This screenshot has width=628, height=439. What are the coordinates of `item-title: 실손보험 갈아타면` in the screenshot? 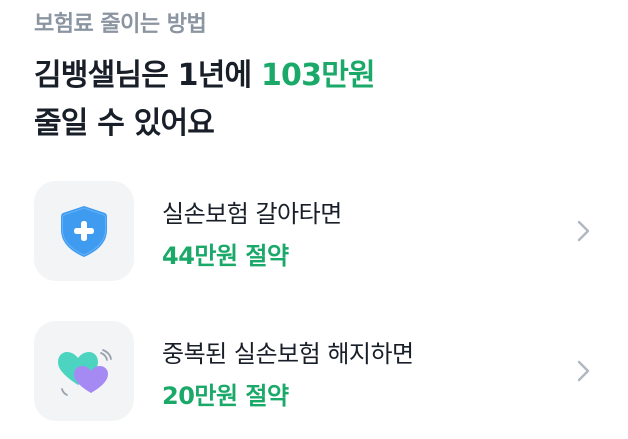 It's located at (252, 214).